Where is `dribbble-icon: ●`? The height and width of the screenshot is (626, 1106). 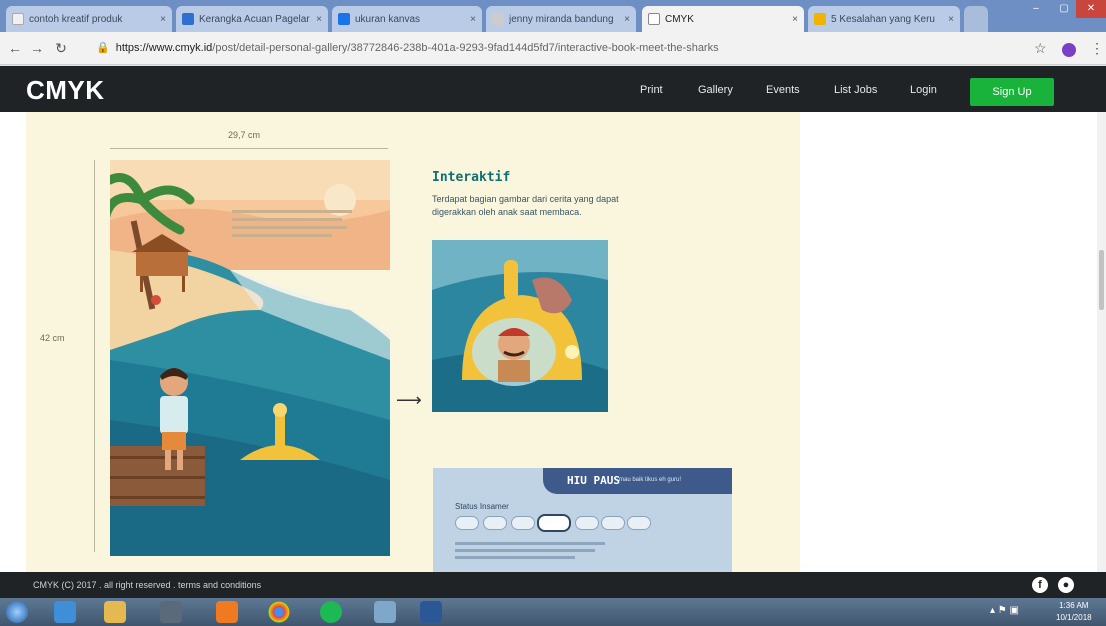 dribbble-icon: ● is located at coordinates (1066, 585).